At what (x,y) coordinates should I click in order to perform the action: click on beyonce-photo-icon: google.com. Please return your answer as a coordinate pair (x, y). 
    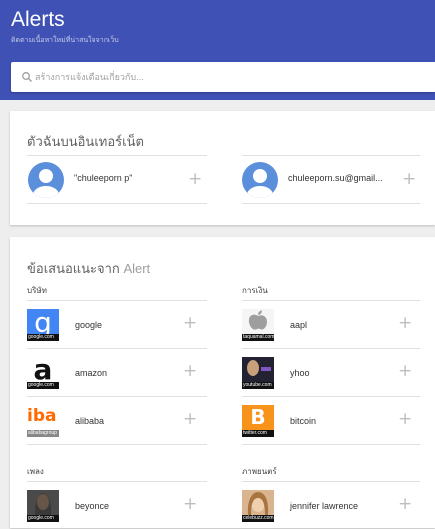
    Looking at the image, I should click on (43, 506).